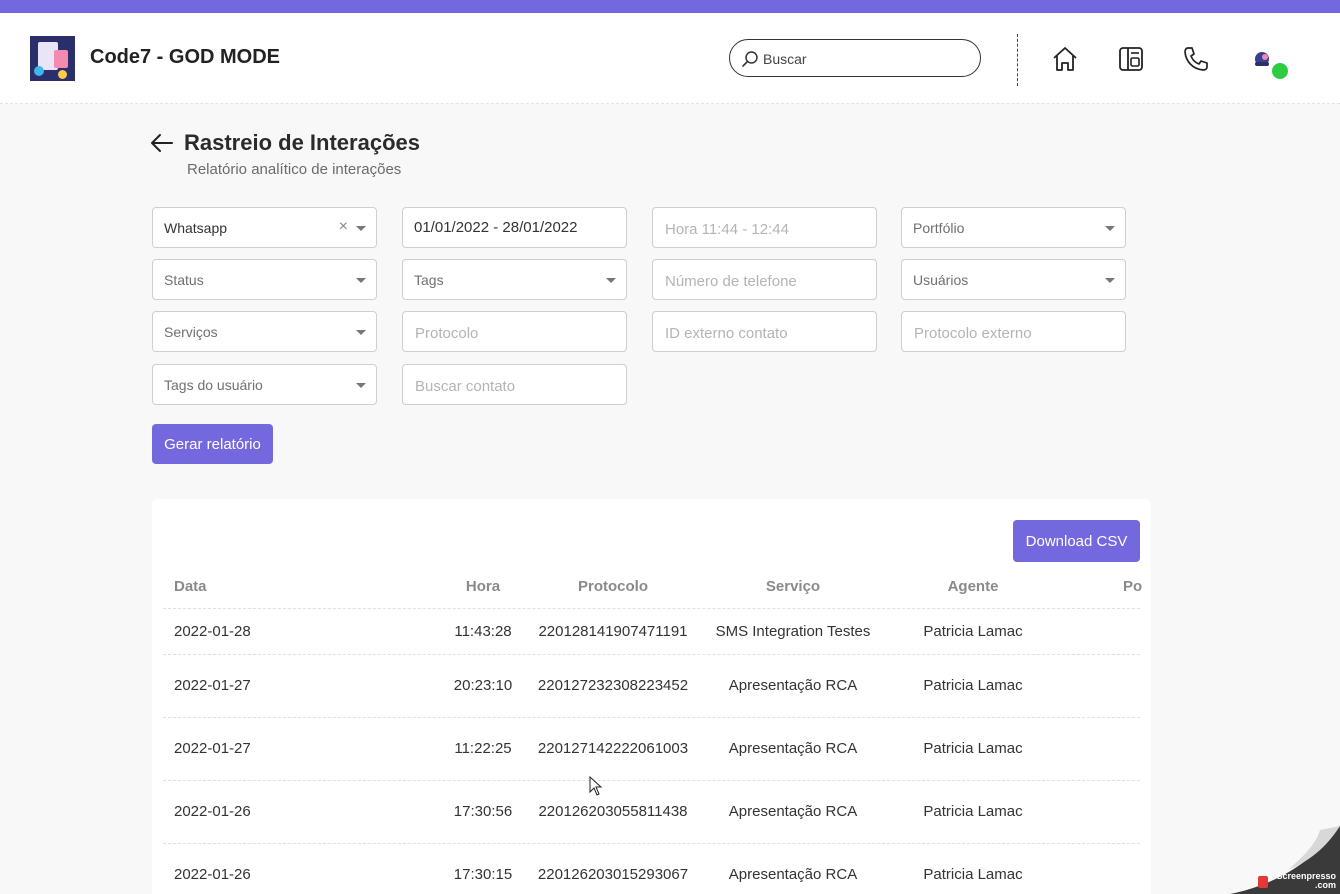 This screenshot has height=894, width=1340. Describe the element at coordinates (939, 228) in the screenshot. I see `portfolio-select-label: Portfólio` at that location.